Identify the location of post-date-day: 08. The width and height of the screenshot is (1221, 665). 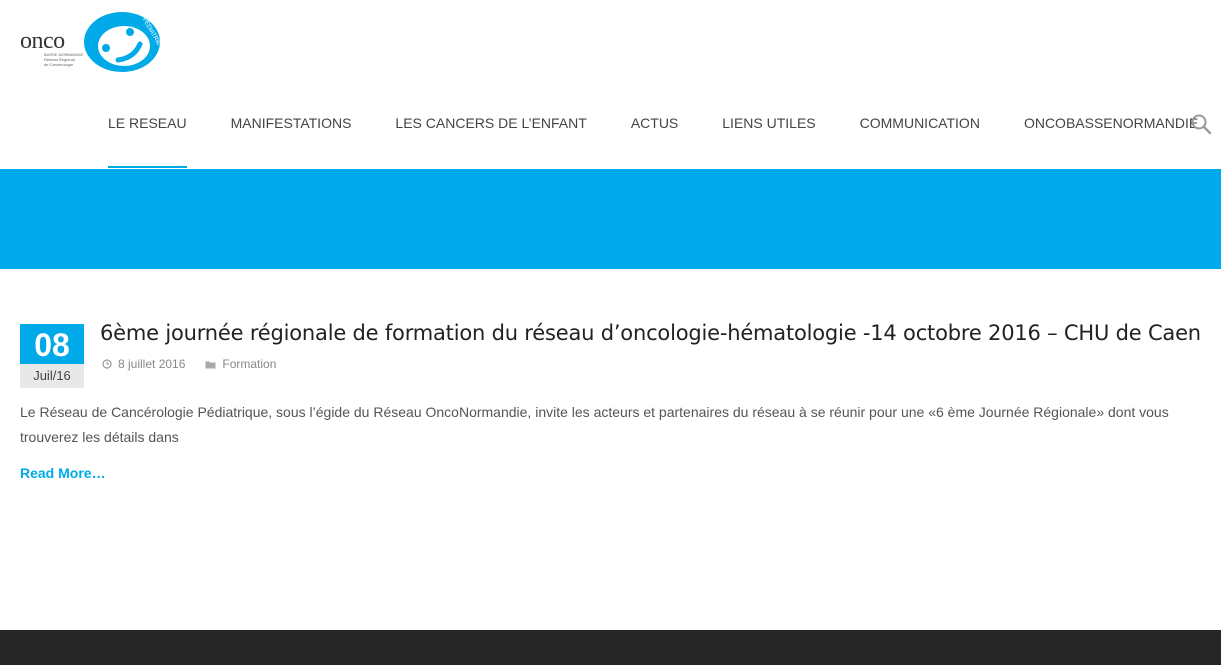
(52, 344).